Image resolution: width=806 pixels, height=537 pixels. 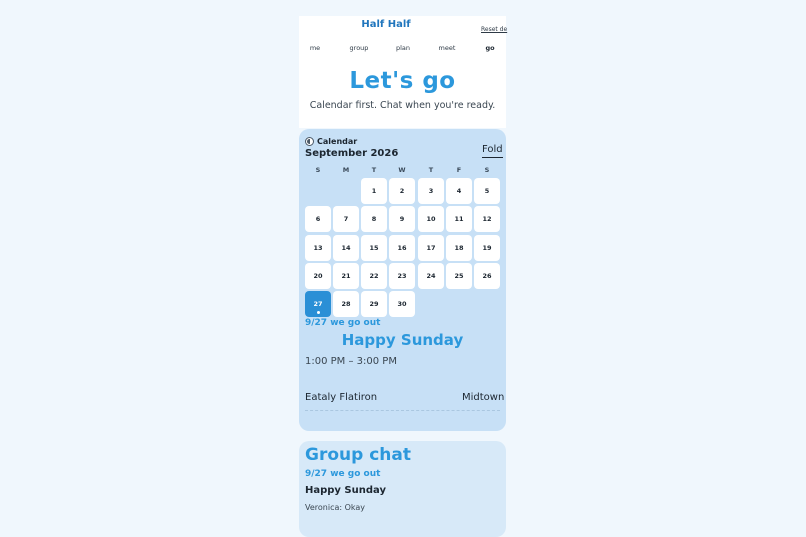 I want to click on calendar-day-19: 19, so click(x=487, y=248).